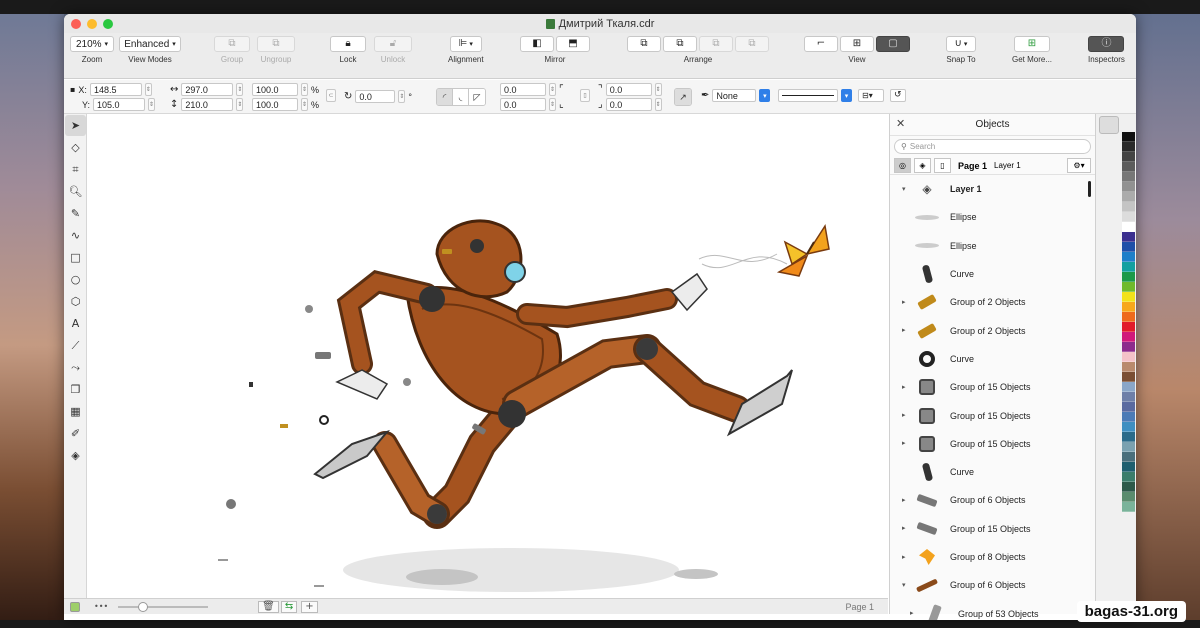 The image size is (1200, 628). I want to click on close-window-button, so click(76, 24).